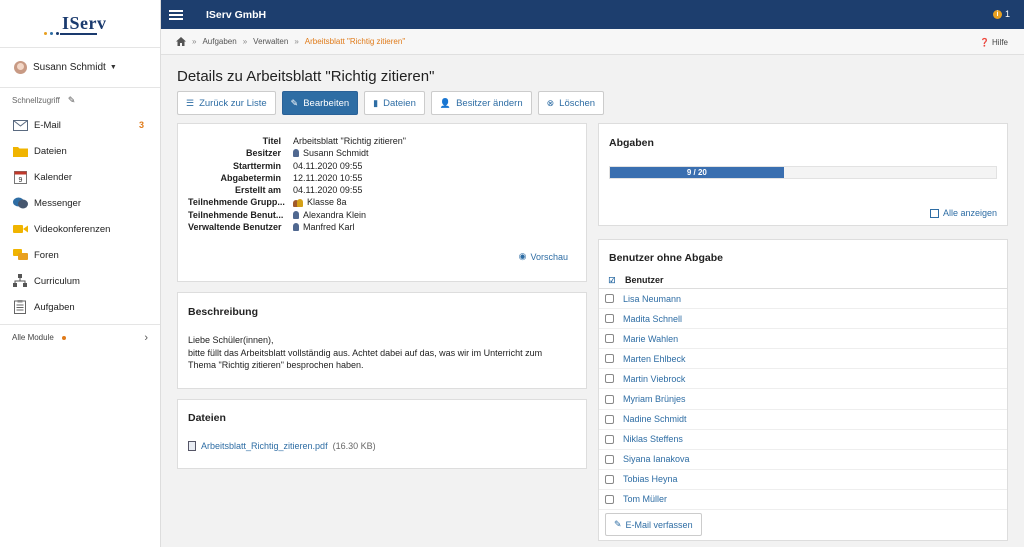 The height and width of the screenshot is (547, 1024). I want to click on detail-value: Klasse 8a, so click(320, 202).